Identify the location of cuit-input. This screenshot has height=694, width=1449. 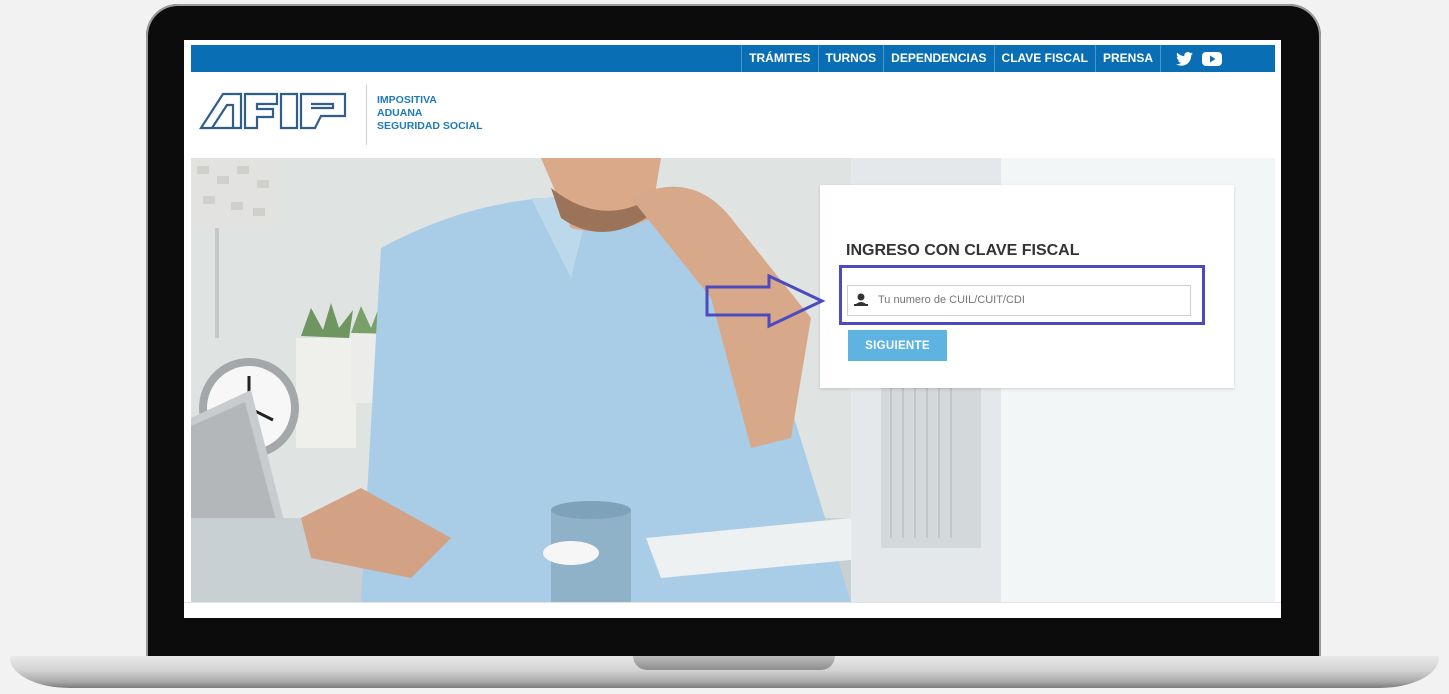
(1028, 299).